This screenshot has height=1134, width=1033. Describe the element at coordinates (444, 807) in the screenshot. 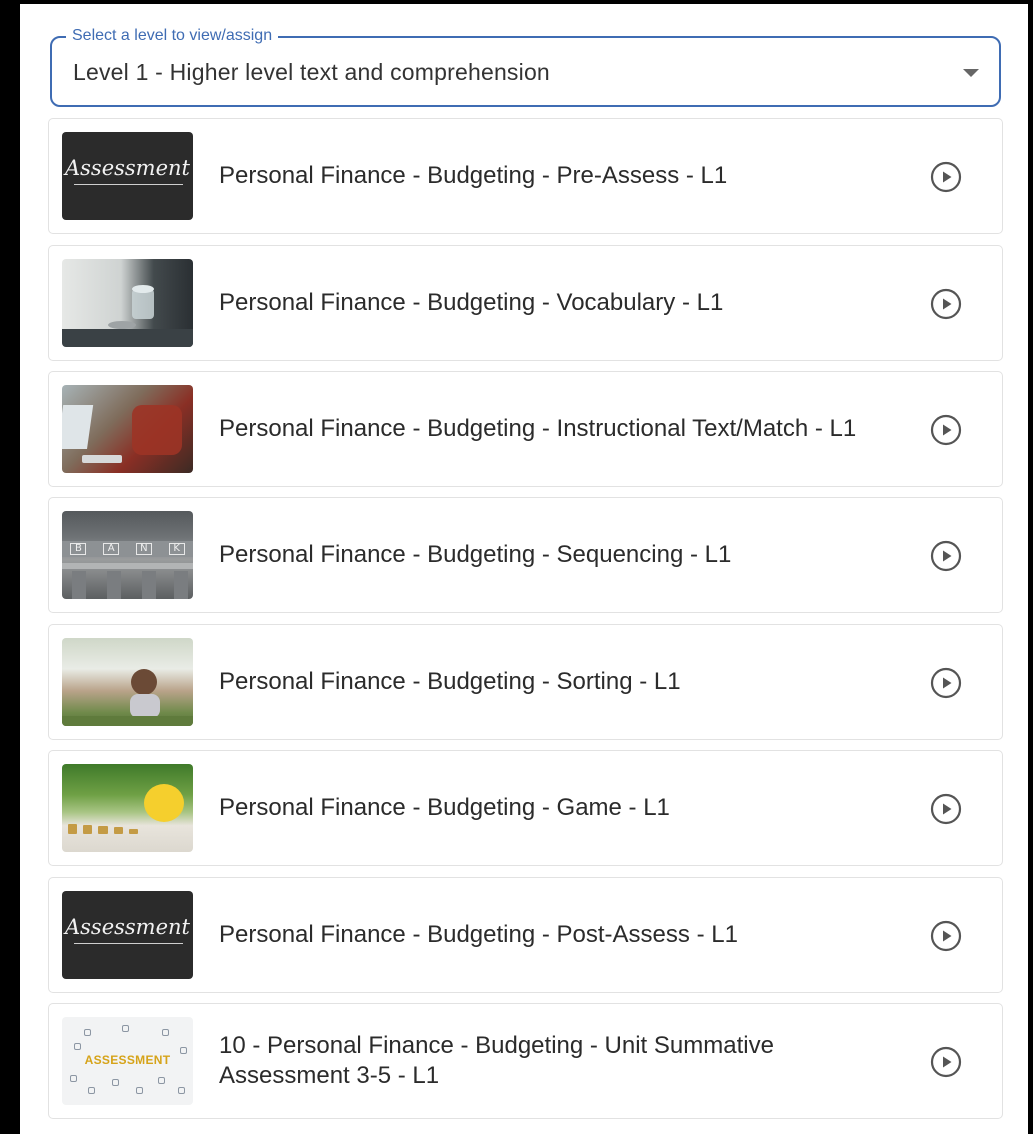

I see `activity-title: Personal Finance - Budgeting - Game - L1` at that location.